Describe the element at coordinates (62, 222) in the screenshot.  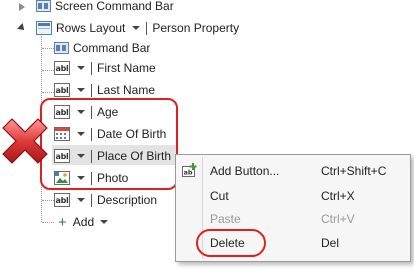
I see `plus-icon: +` at that location.